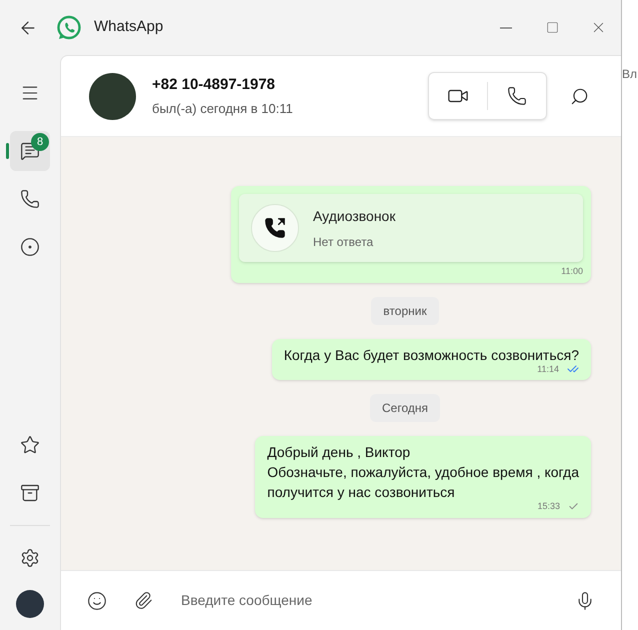  What do you see at coordinates (69, 27) in the screenshot?
I see `app-logo-icon` at bounding box center [69, 27].